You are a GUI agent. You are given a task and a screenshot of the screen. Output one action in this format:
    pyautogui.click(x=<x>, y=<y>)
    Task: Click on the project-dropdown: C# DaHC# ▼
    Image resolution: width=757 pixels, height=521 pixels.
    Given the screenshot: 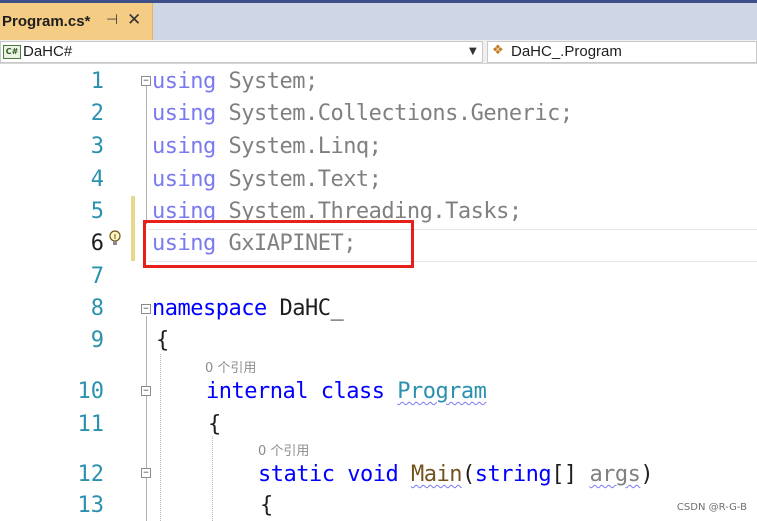 What is the action you would take?
    pyautogui.click(x=241, y=52)
    